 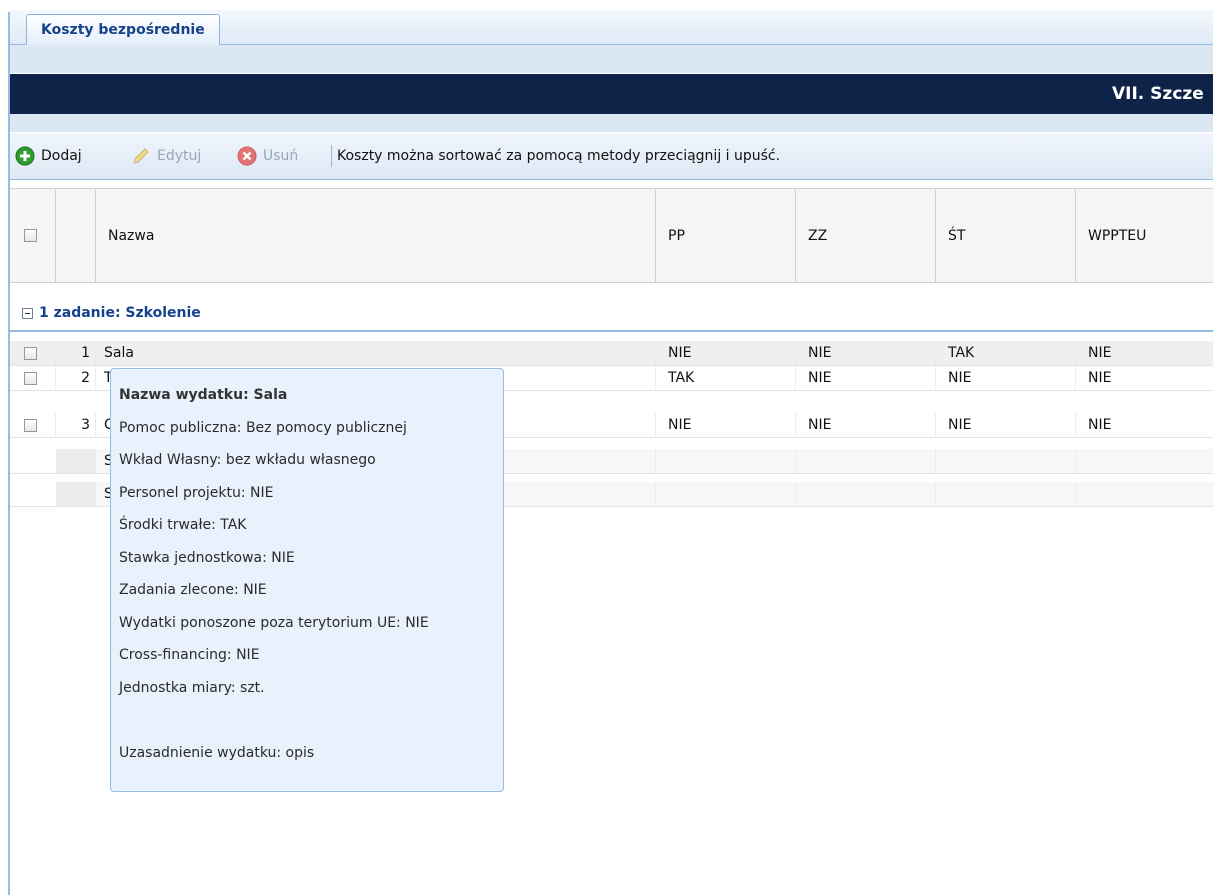 What do you see at coordinates (179, 156) in the screenshot?
I see `edit-button-label: Edytuj` at bounding box center [179, 156].